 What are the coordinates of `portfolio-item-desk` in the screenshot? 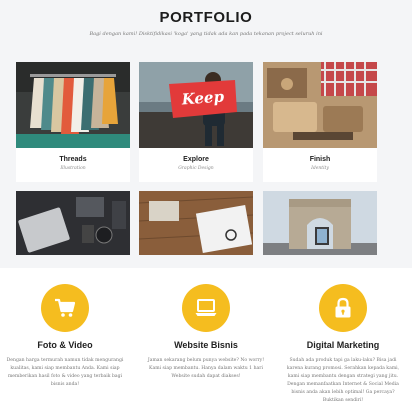 It's located at (73, 223).